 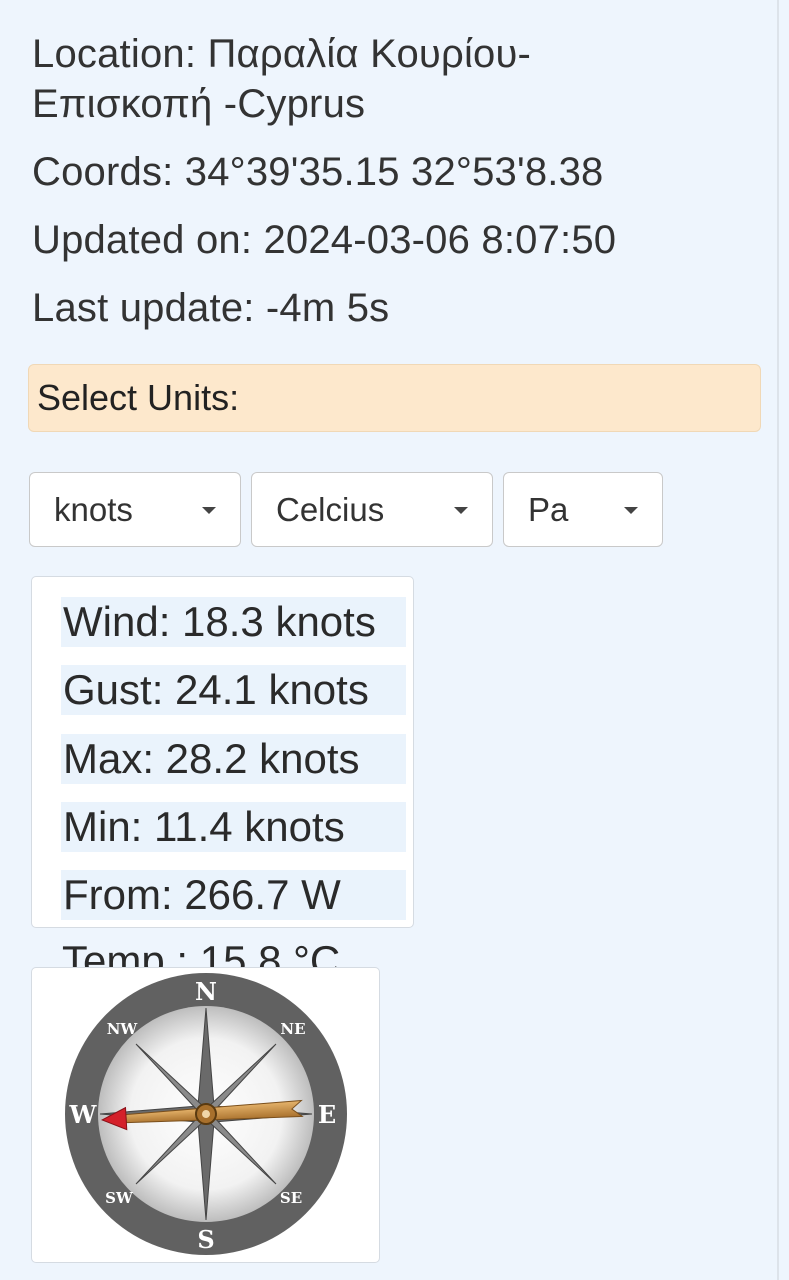 I want to click on coords-text: Coords: 34°39'35.15 32°53'8.38, so click(x=318, y=172).